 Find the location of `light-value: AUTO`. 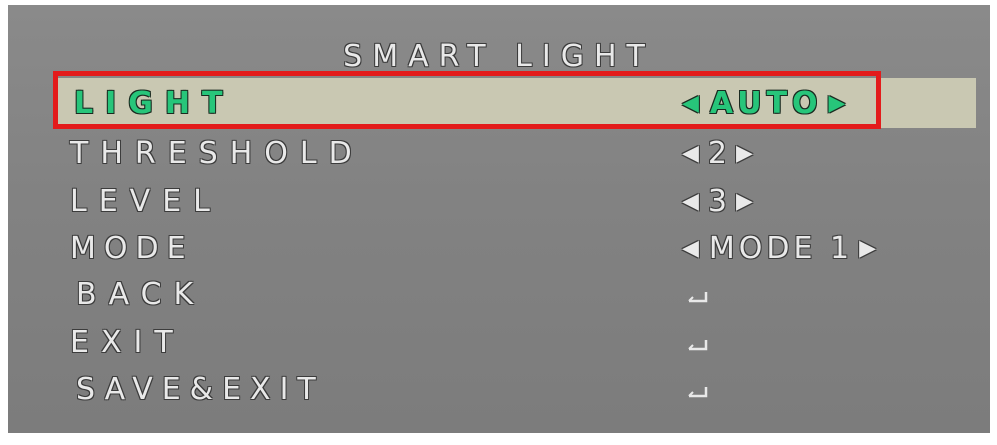

light-value: AUTO is located at coordinates (766, 103).